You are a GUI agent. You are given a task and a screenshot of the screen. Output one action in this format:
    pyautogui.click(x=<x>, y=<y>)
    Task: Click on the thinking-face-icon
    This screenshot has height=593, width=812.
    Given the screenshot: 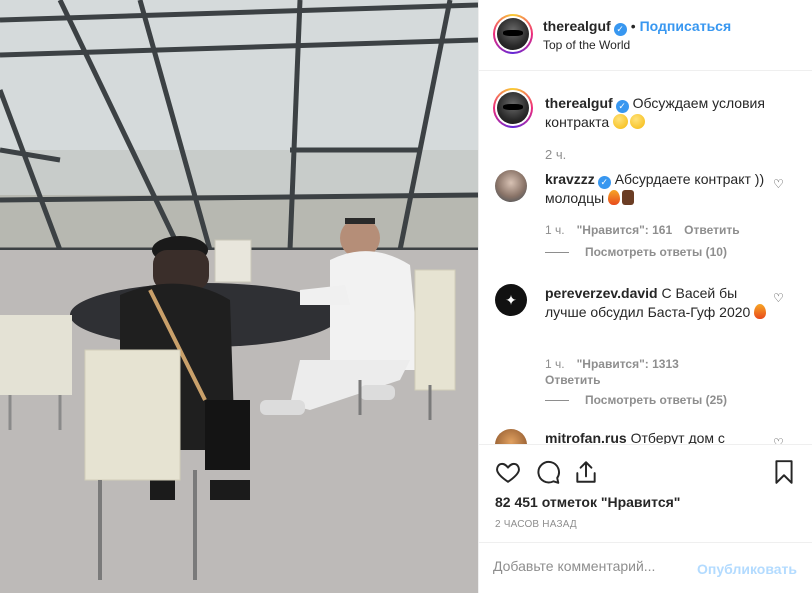 What is the action you would take?
    pyautogui.click(x=620, y=121)
    